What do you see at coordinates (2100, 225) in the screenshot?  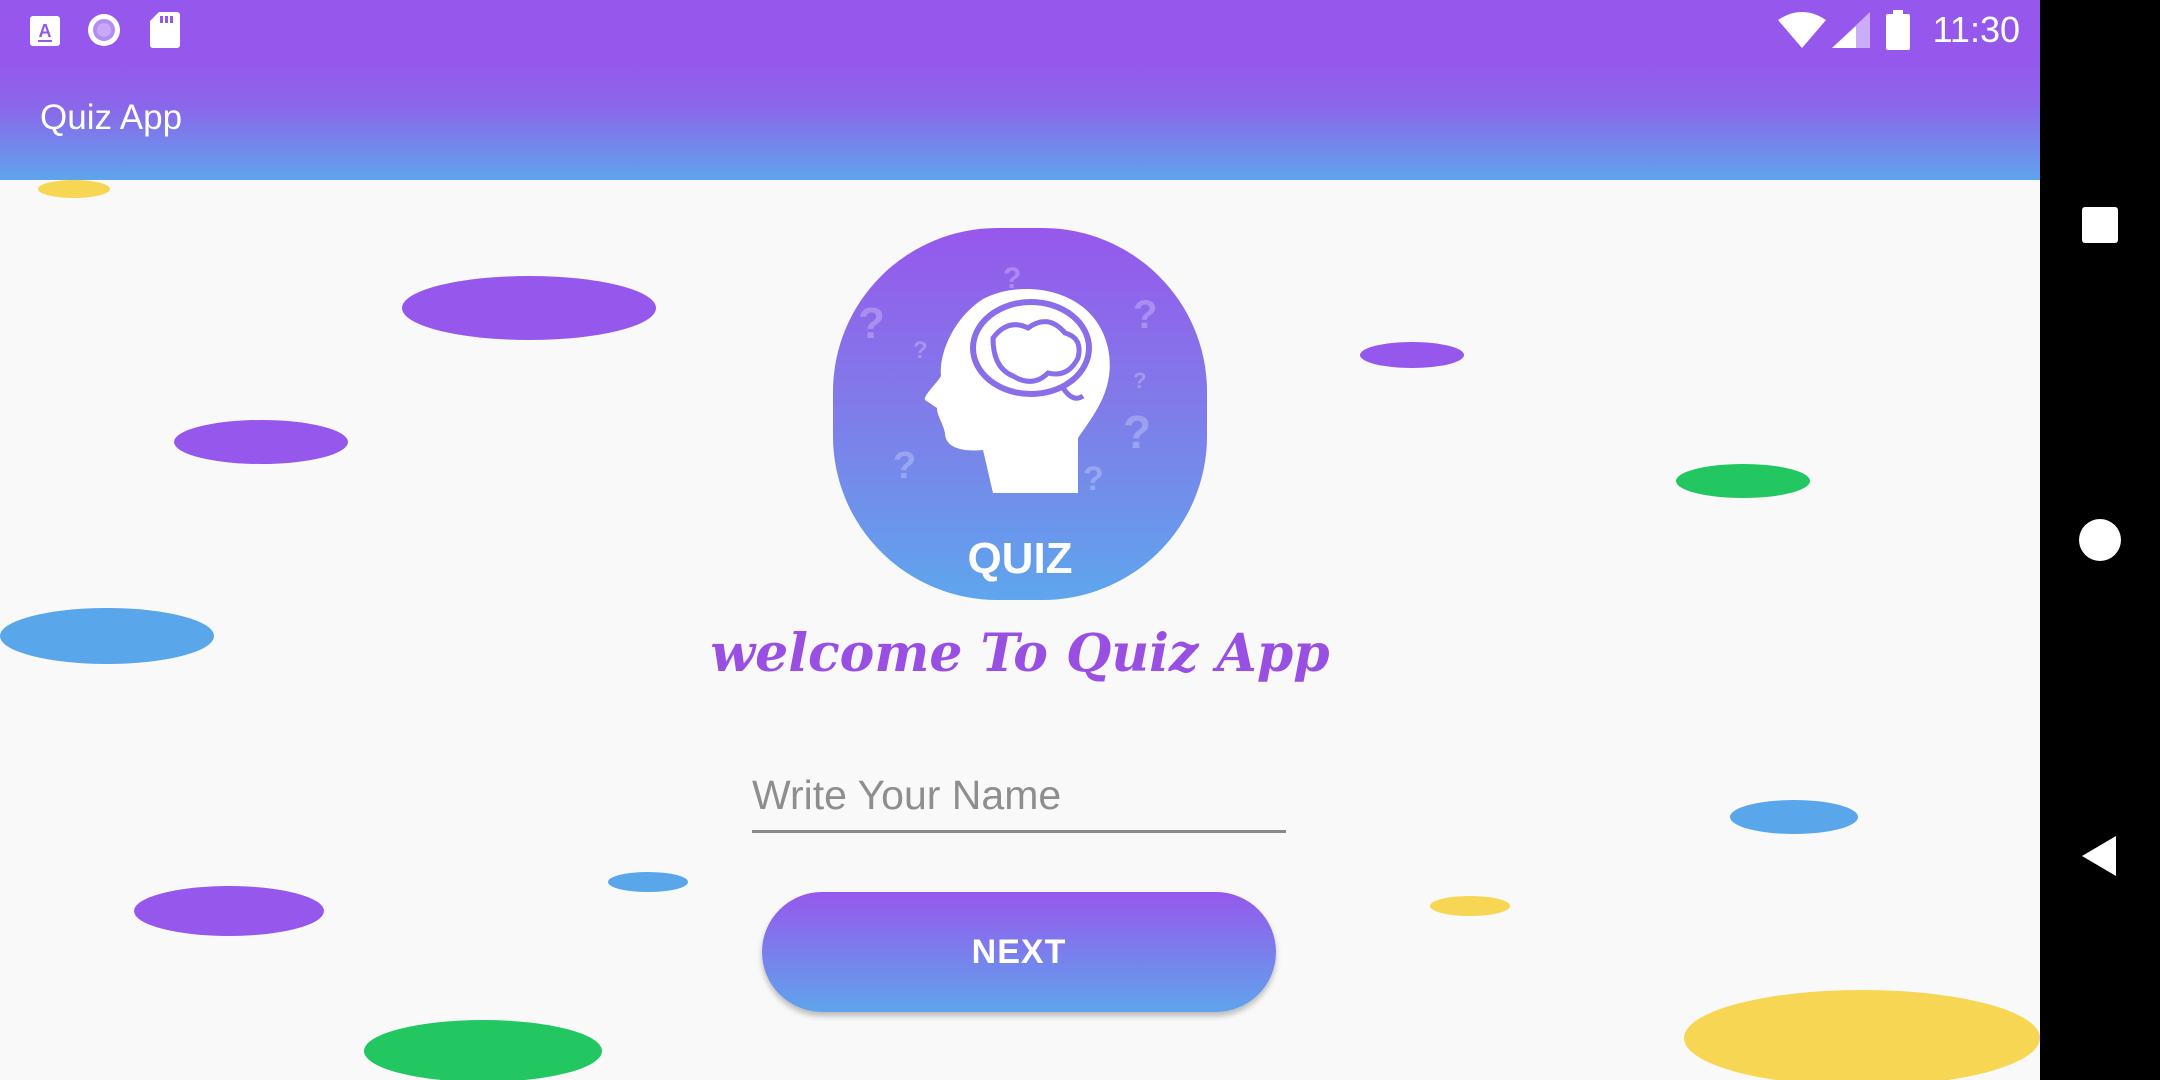 I see `recents-square-icon` at bounding box center [2100, 225].